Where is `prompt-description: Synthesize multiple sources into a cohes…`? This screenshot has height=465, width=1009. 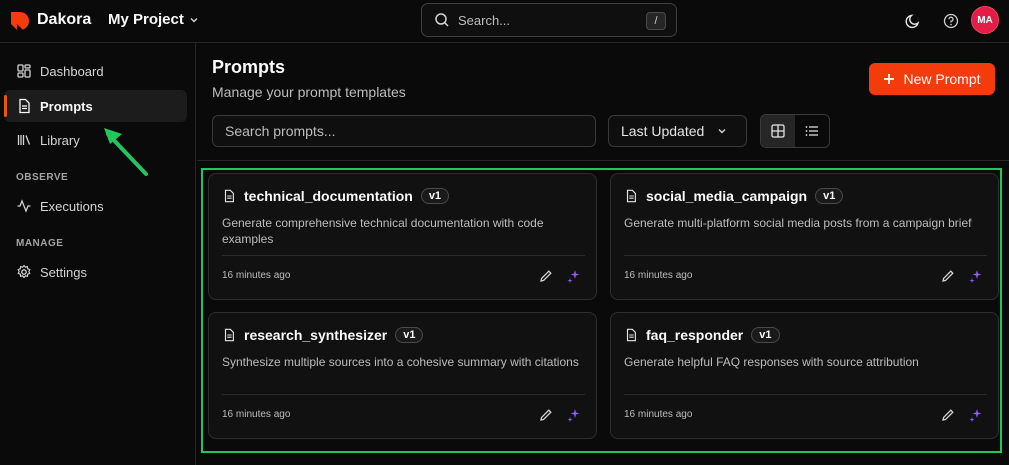 prompt-description: Synthesize multiple sources into a cohes… is located at coordinates (400, 362).